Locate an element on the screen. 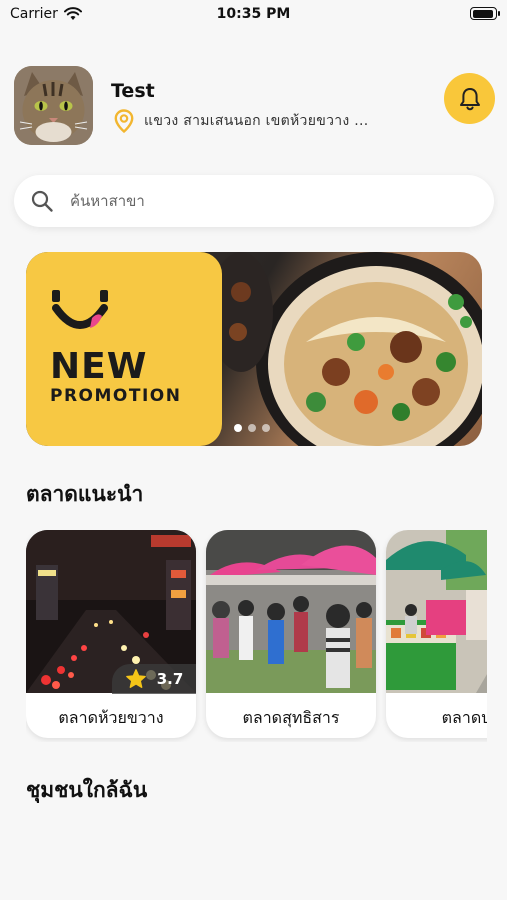 The width and height of the screenshot is (507, 900). market-card: 3.7 ตลาดห้วยขวาง is located at coordinates (111, 634).